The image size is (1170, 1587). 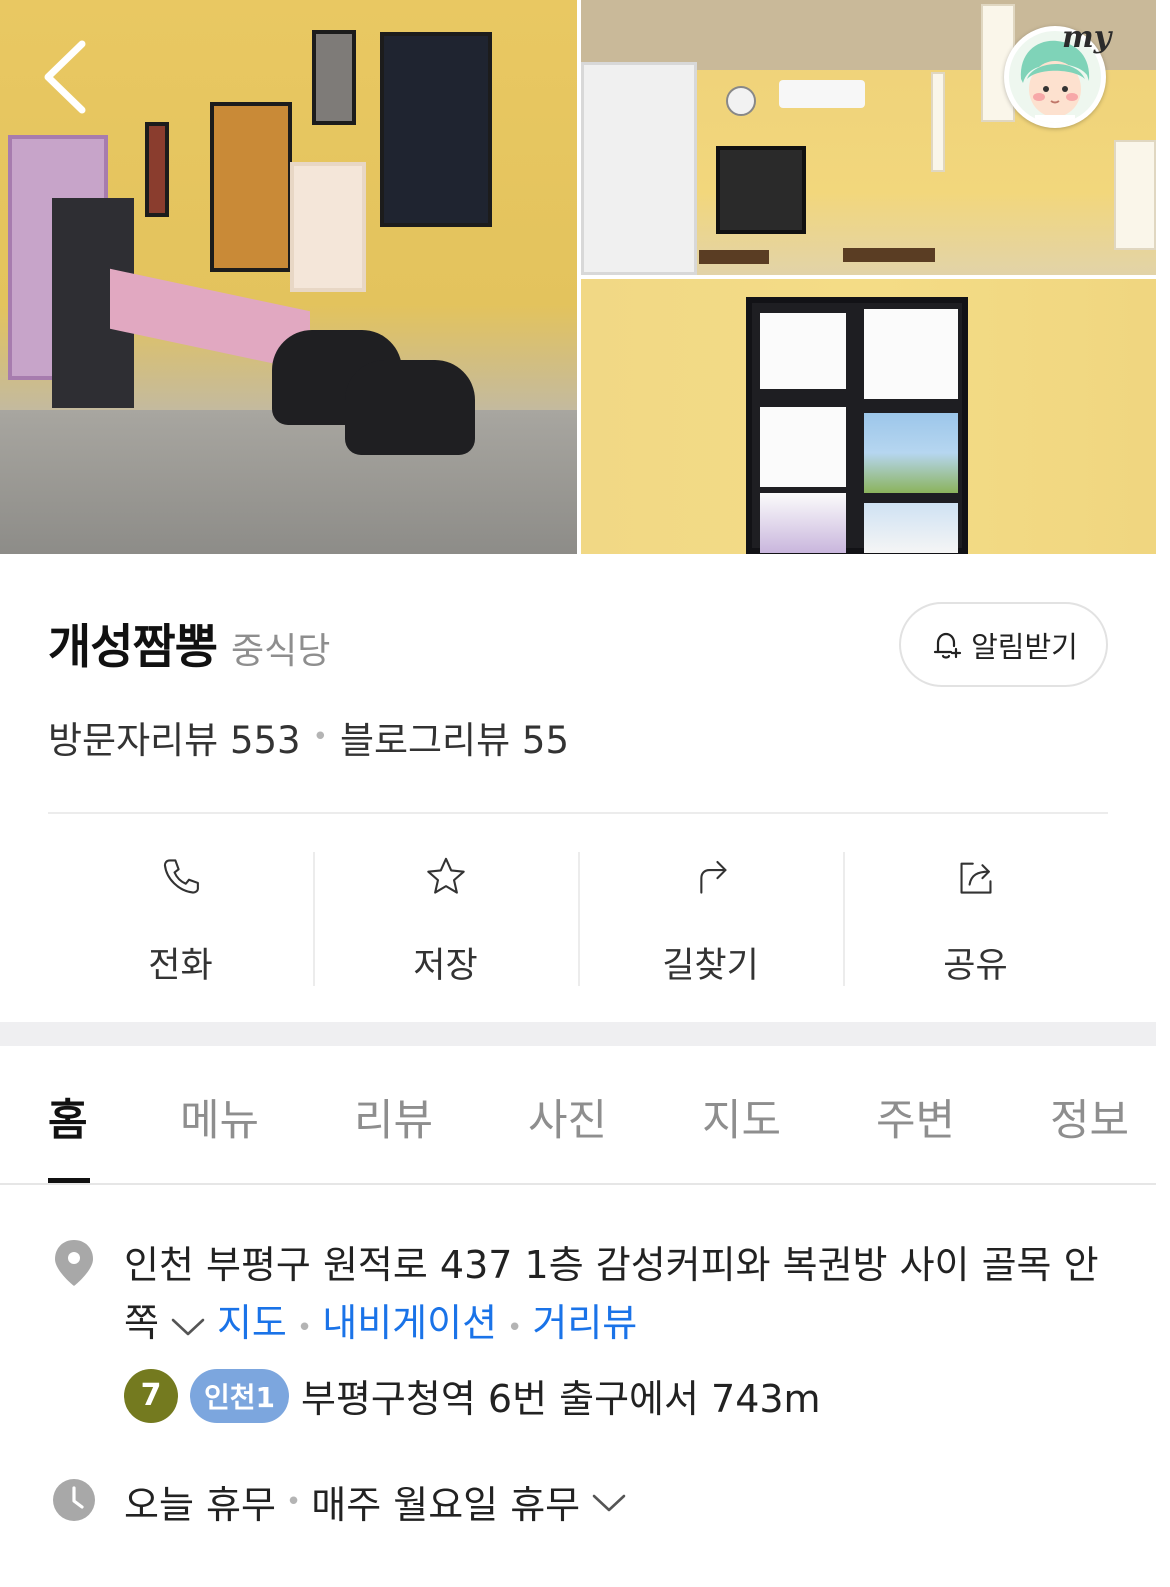 I want to click on call-button: 전화, so click(x=180, y=918).